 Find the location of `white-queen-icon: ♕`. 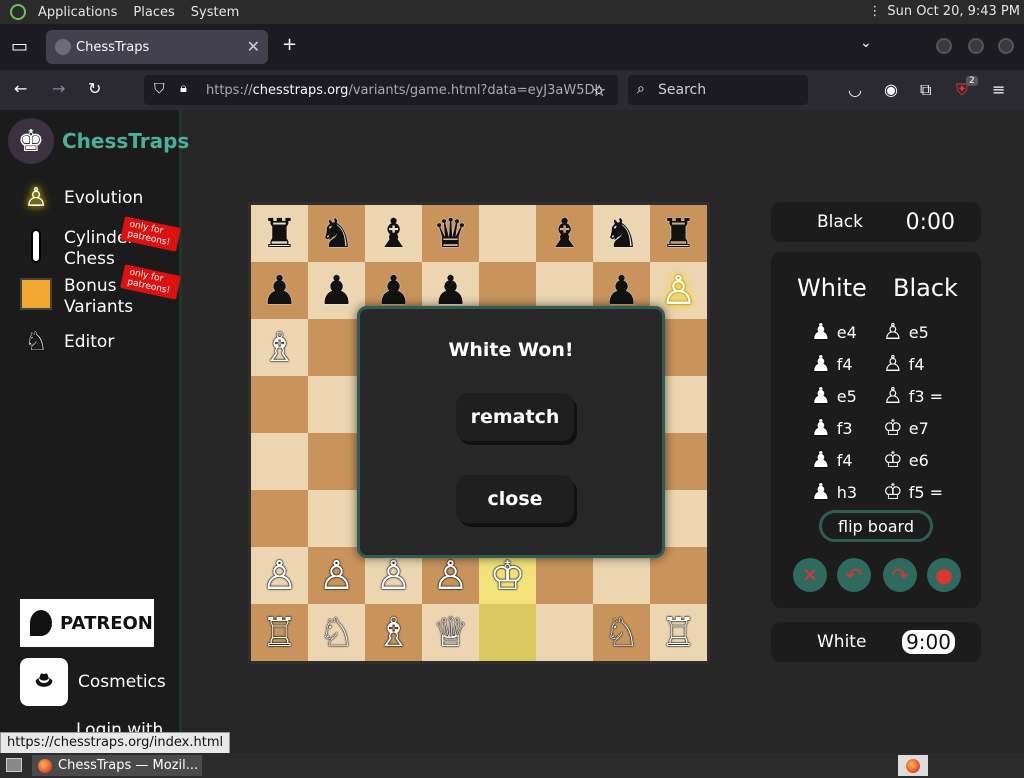

white-queen-icon: ♕ is located at coordinates (451, 633).